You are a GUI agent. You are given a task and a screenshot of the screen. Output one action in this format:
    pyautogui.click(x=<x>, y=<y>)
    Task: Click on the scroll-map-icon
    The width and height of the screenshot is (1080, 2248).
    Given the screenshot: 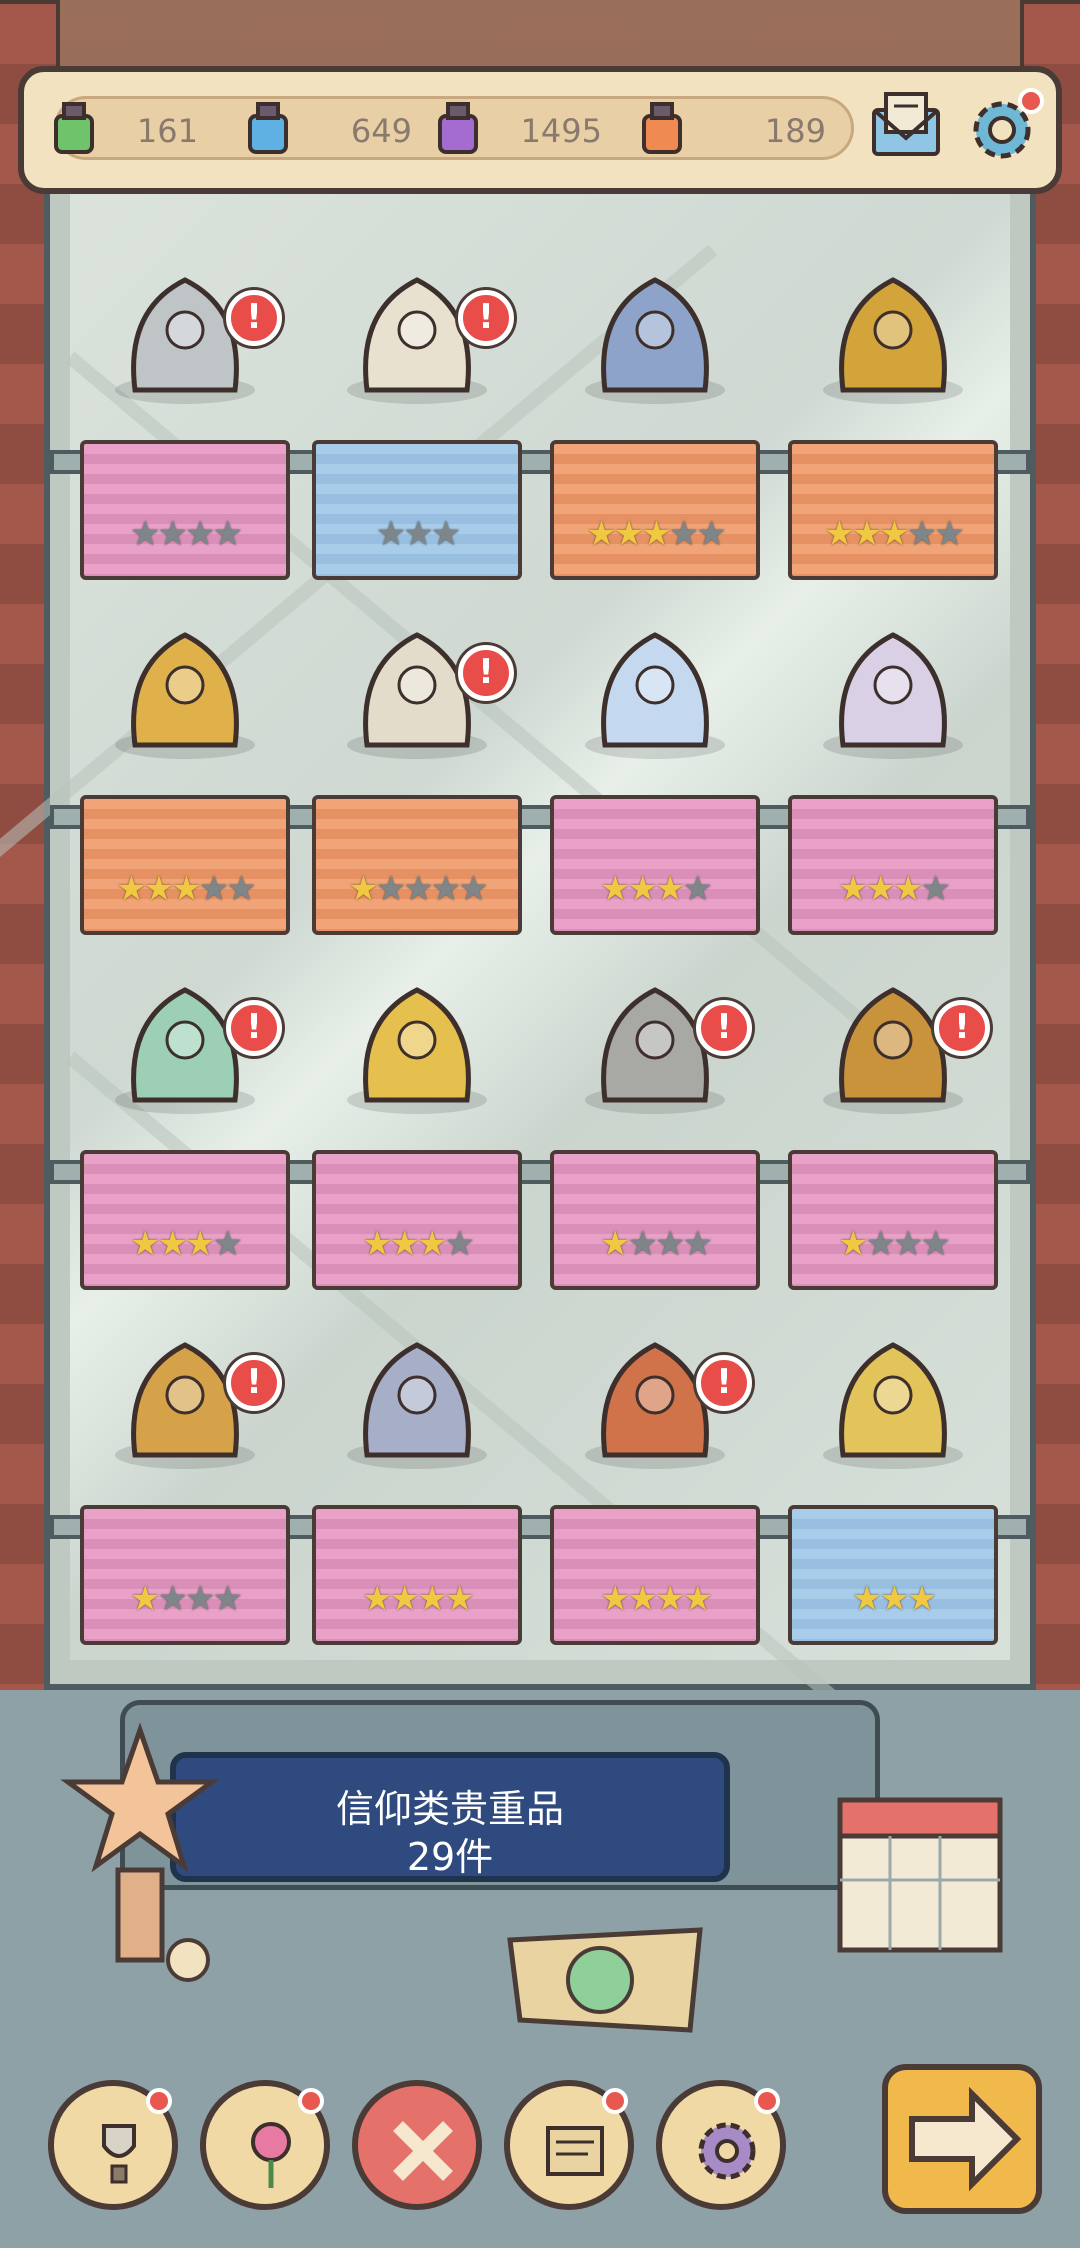 What is the action you would take?
    pyautogui.click(x=575, y=2151)
    